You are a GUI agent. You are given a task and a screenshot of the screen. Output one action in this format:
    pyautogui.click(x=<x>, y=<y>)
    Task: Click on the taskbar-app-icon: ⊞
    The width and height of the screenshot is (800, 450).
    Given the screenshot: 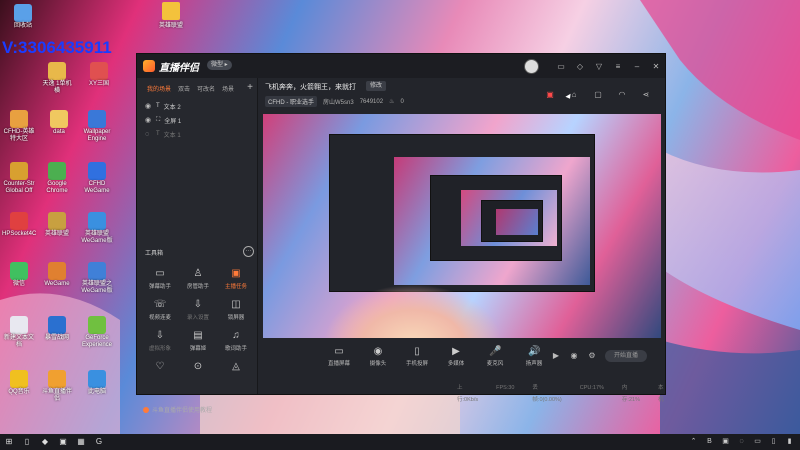 What is the action you would take?
    pyautogui.click(x=9, y=442)
    